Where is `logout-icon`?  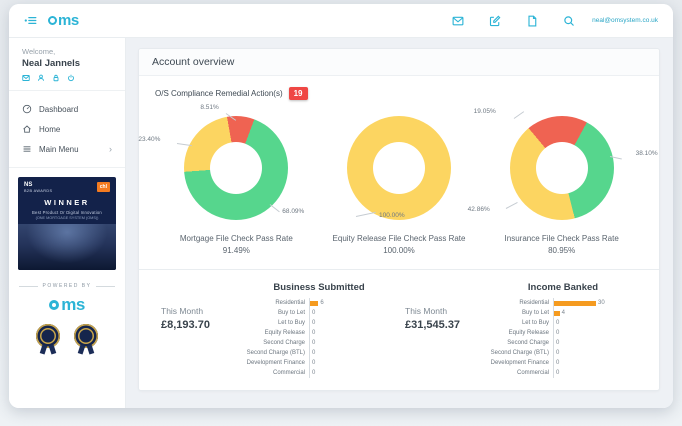
logout-icon is located at coordinates (71, 78).